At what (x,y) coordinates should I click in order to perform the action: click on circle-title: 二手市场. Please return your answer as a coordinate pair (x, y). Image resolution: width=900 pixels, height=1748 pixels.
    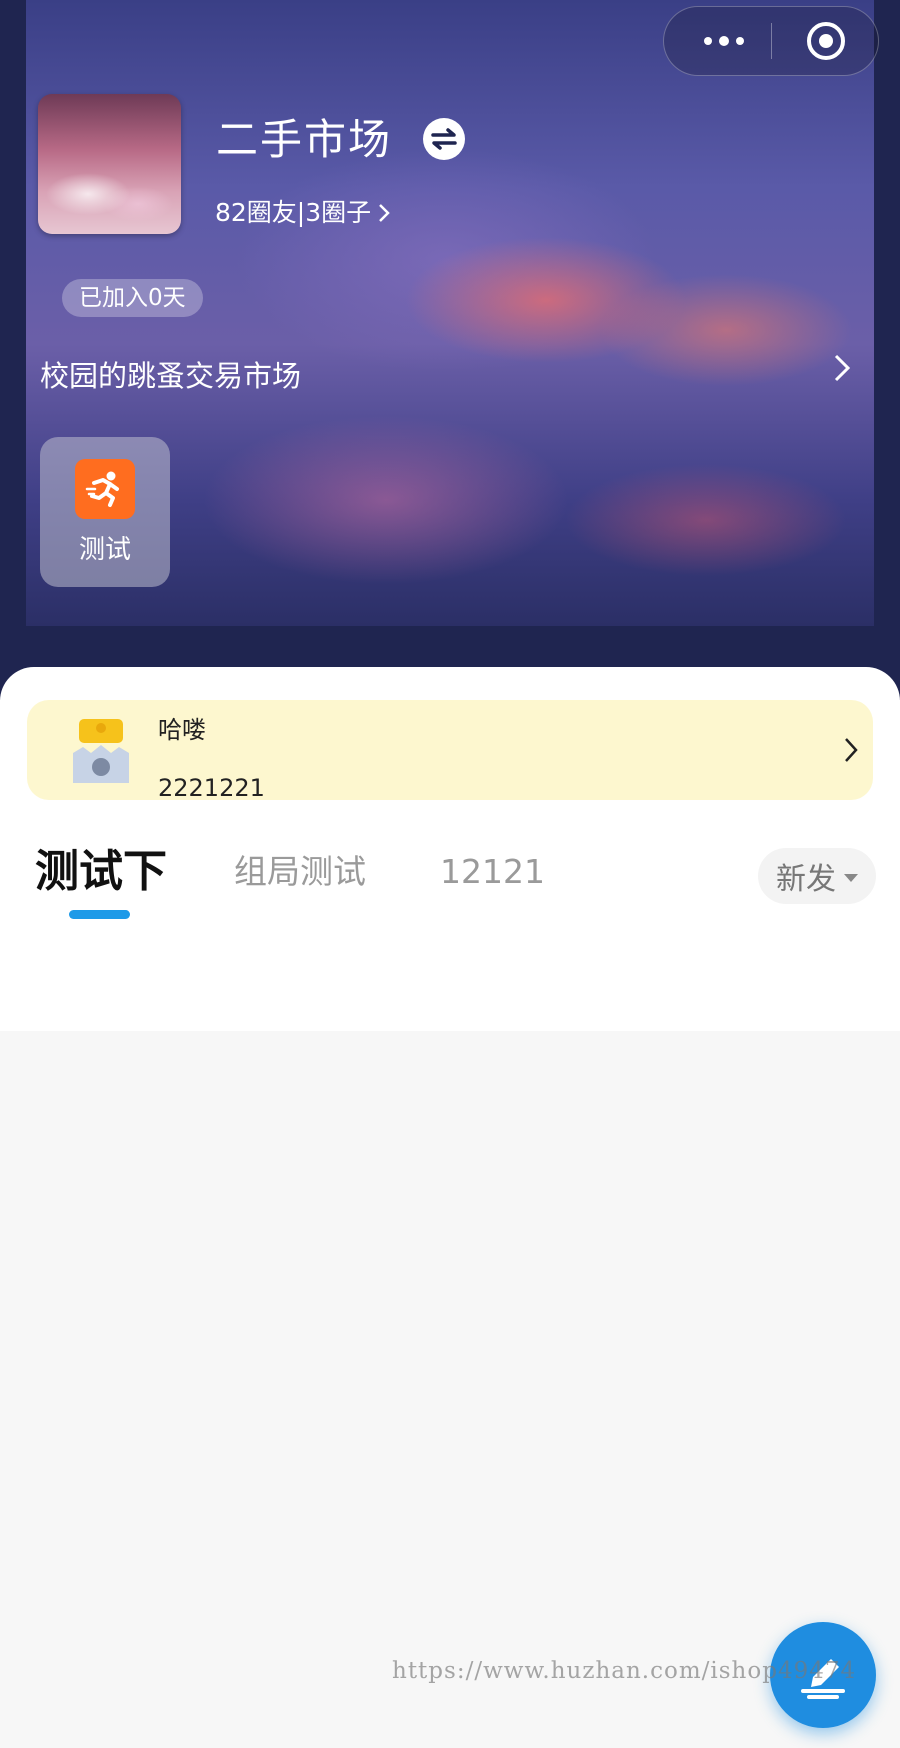
    Looking at the image, I should click on (304, 139).